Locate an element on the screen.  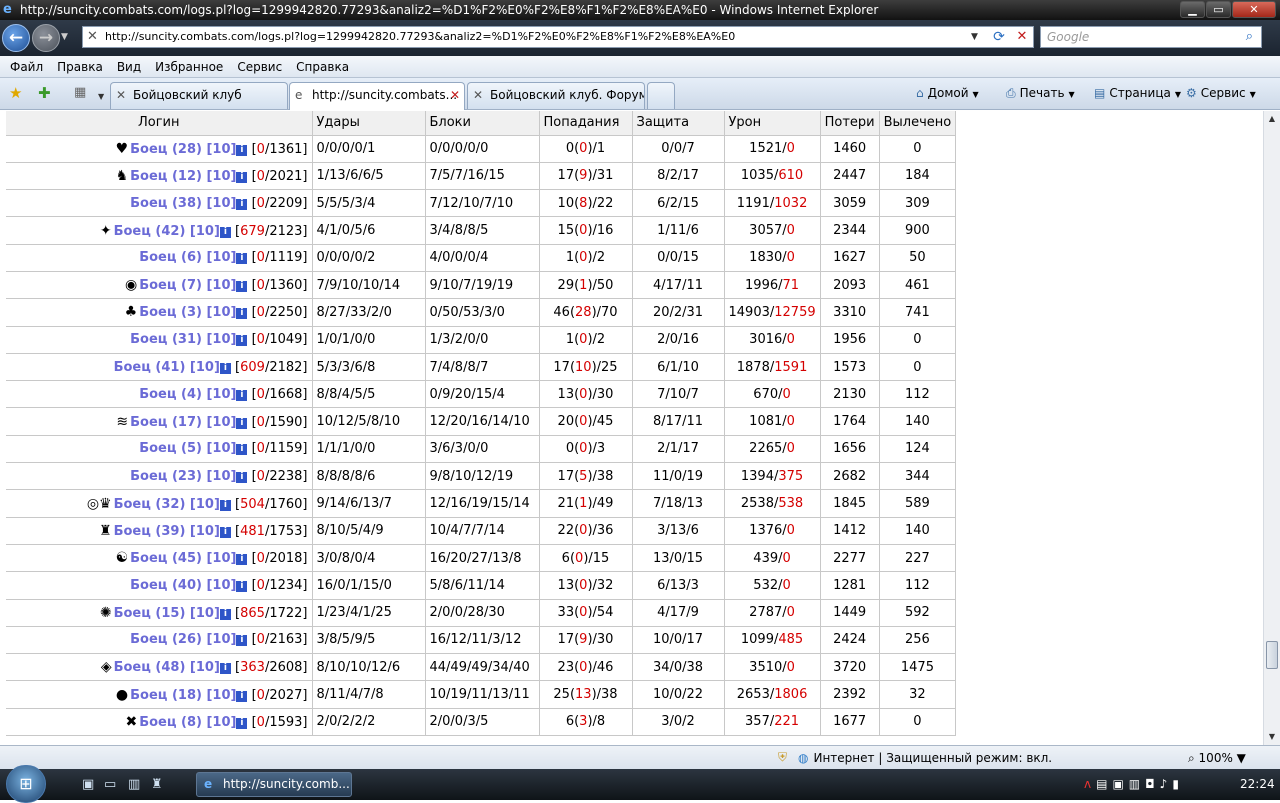
player-name: Боец (42) [10] is located at coordinates (167, 231).